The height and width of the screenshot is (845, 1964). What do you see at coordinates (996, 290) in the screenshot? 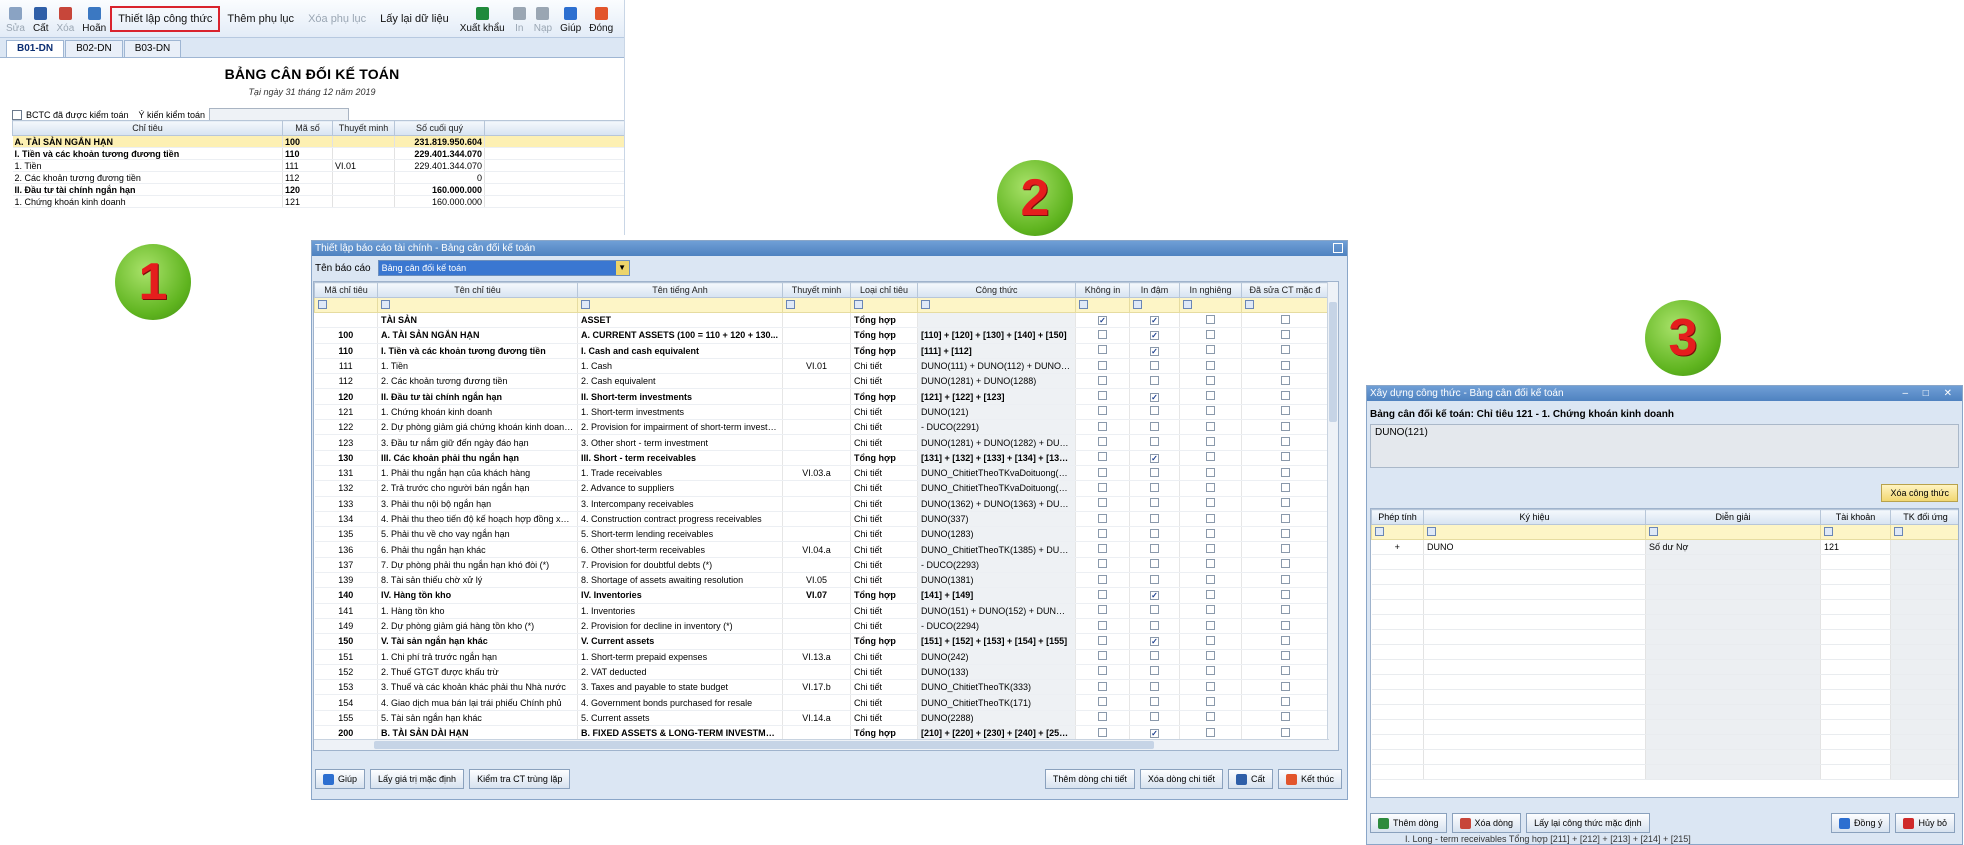
I see `column-header: Công thức` at bounding box center [996, 290].